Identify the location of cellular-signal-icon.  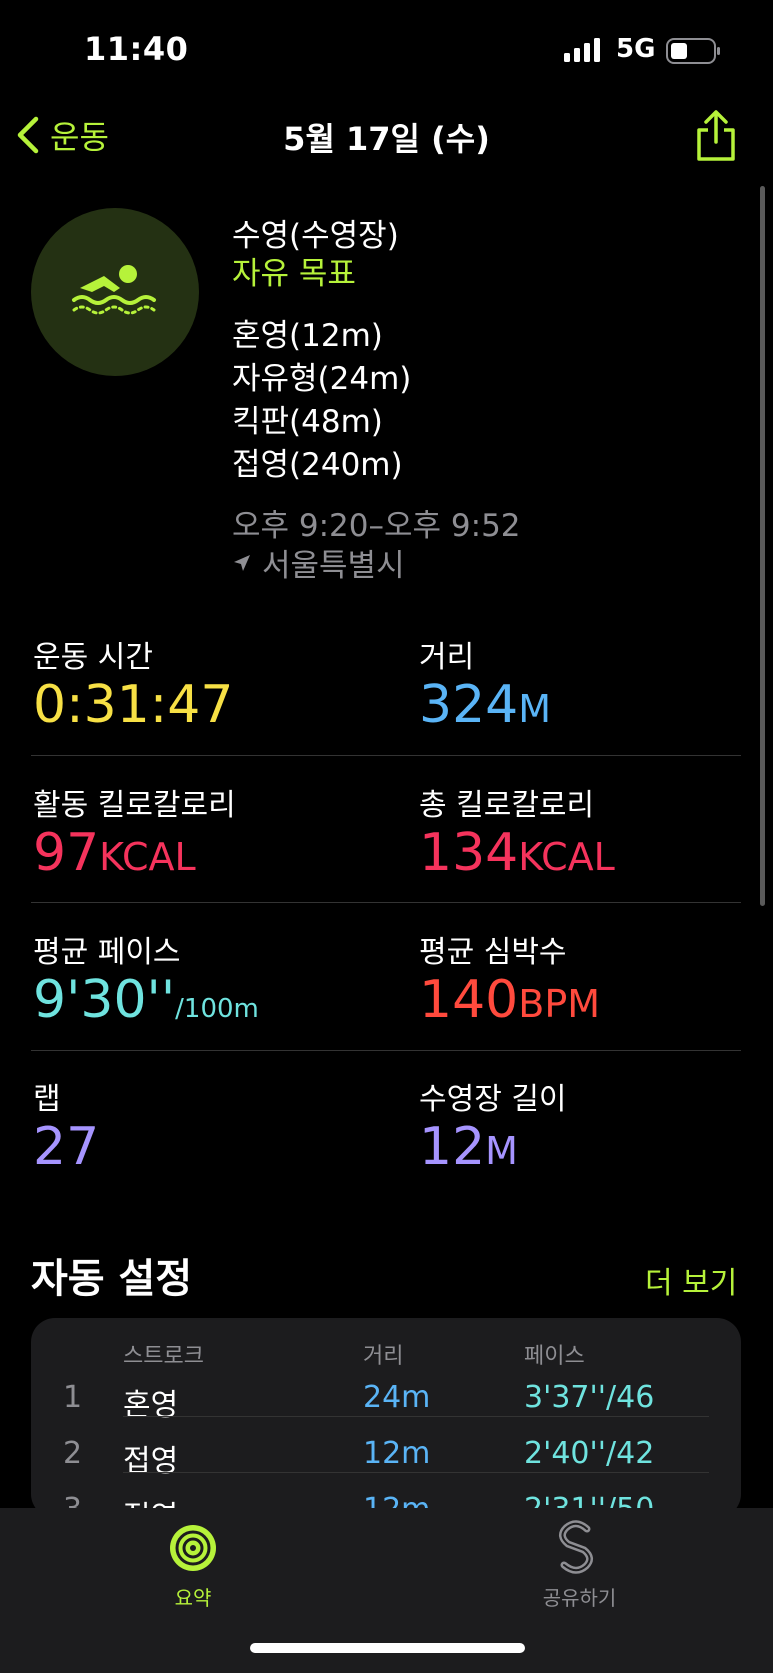
(582, 50).